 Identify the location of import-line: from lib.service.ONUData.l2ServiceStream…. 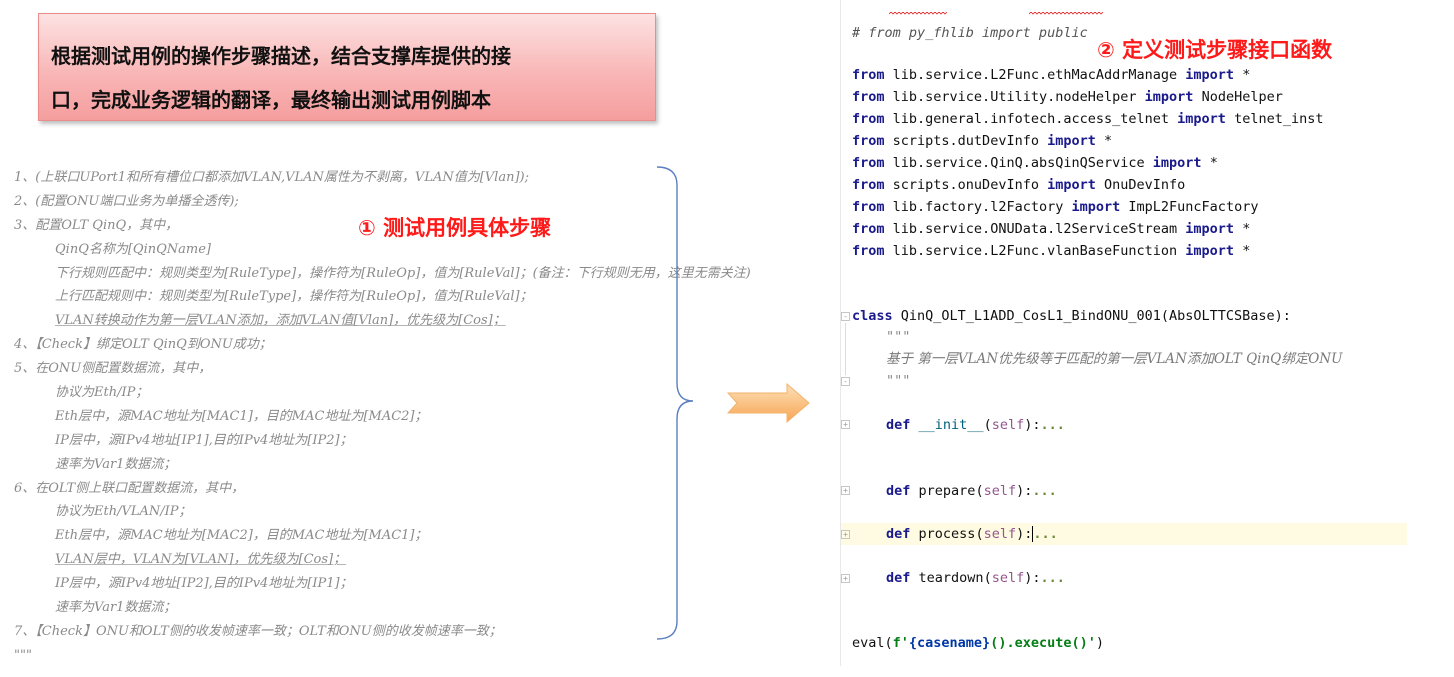
(1051, 229).